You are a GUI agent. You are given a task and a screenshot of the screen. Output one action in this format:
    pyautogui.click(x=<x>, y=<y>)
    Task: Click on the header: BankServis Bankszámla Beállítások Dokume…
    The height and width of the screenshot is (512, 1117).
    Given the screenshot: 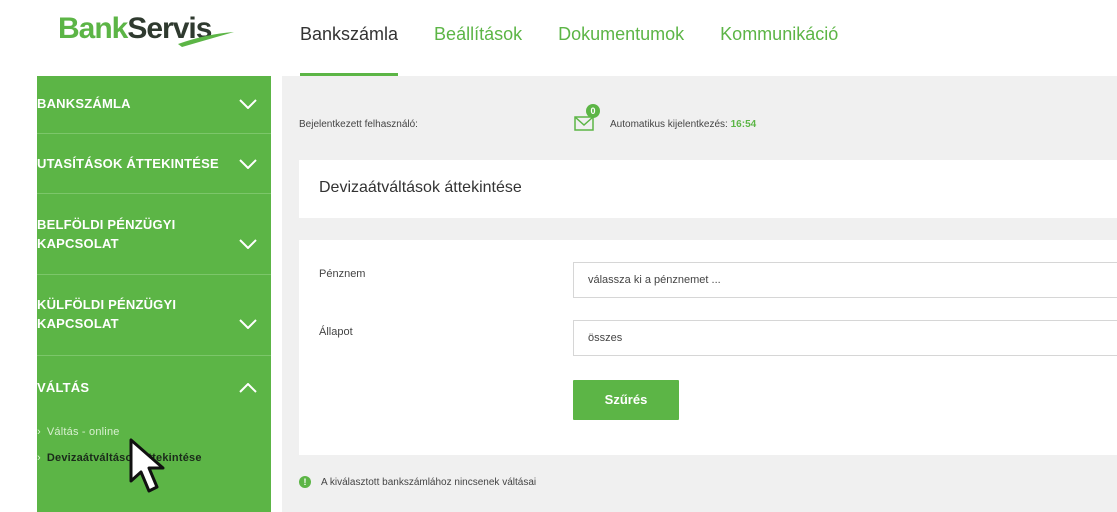 What is the action you would take?
    pyautogui.click(x=558, y=38)
    